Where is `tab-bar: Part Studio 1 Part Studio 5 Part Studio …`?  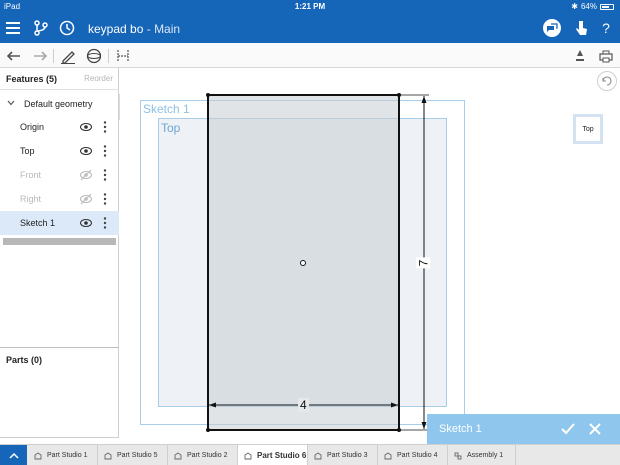
tab-bar: Part Studio 1 Part Studio 5 Part Studio … is located at coordinates (310, 454).